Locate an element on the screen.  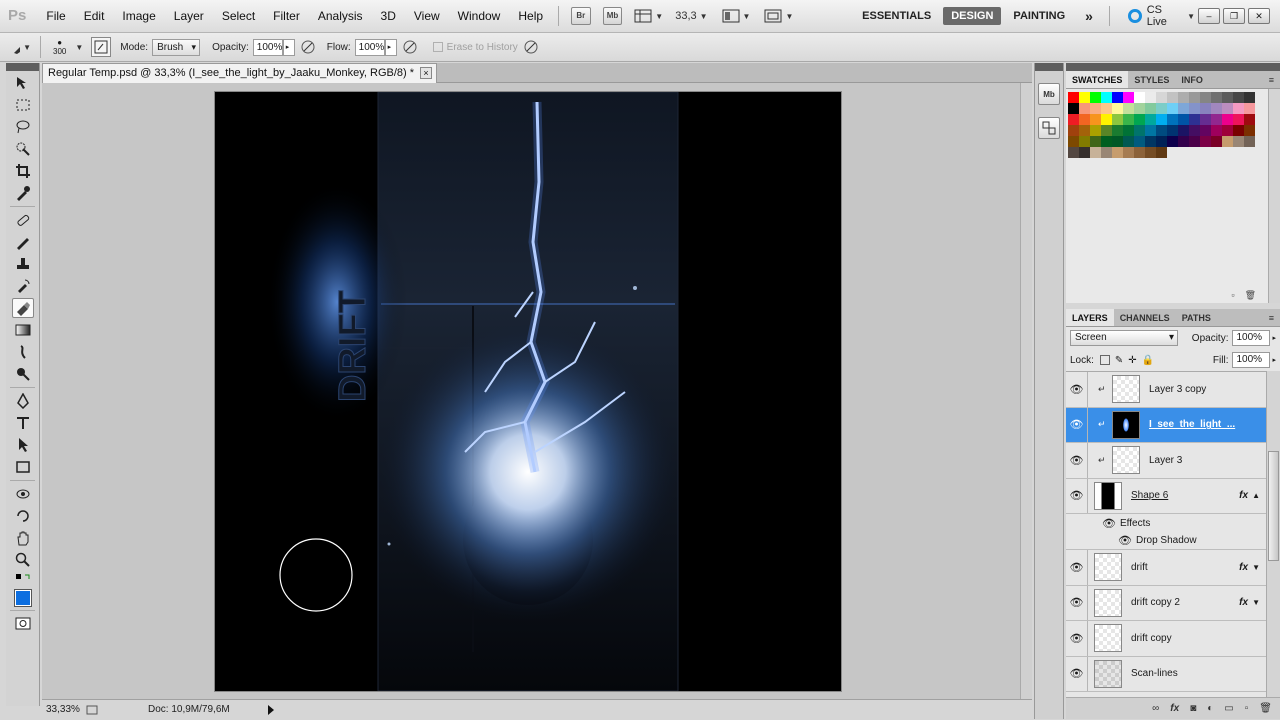
opacity-stepper-icon: ▸ is located at coordinates (1274, 338).